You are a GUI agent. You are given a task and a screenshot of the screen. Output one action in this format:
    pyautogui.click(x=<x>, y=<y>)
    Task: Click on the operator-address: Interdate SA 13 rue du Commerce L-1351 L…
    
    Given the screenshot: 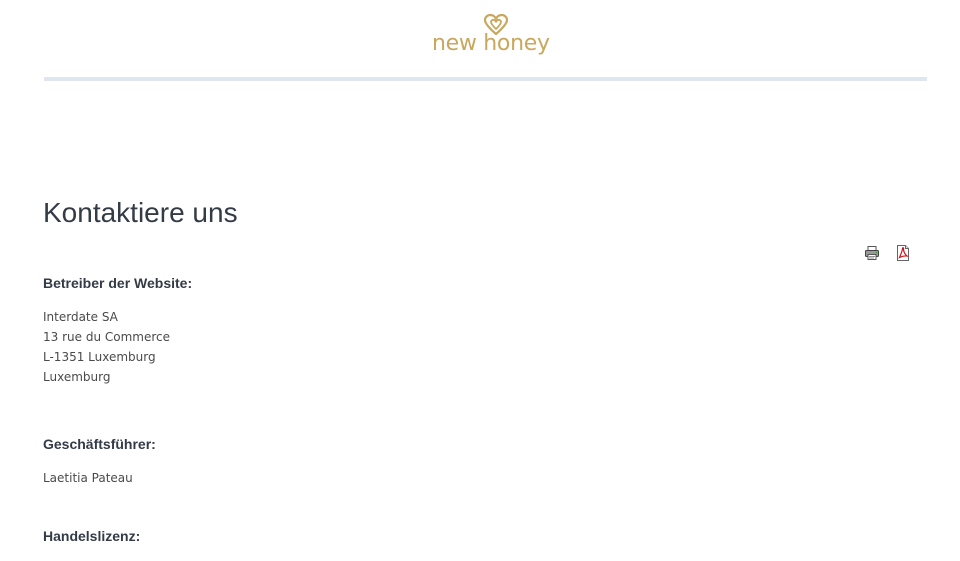 What is the action you would take?
    pyautogui.click(x=106, y=347)
    